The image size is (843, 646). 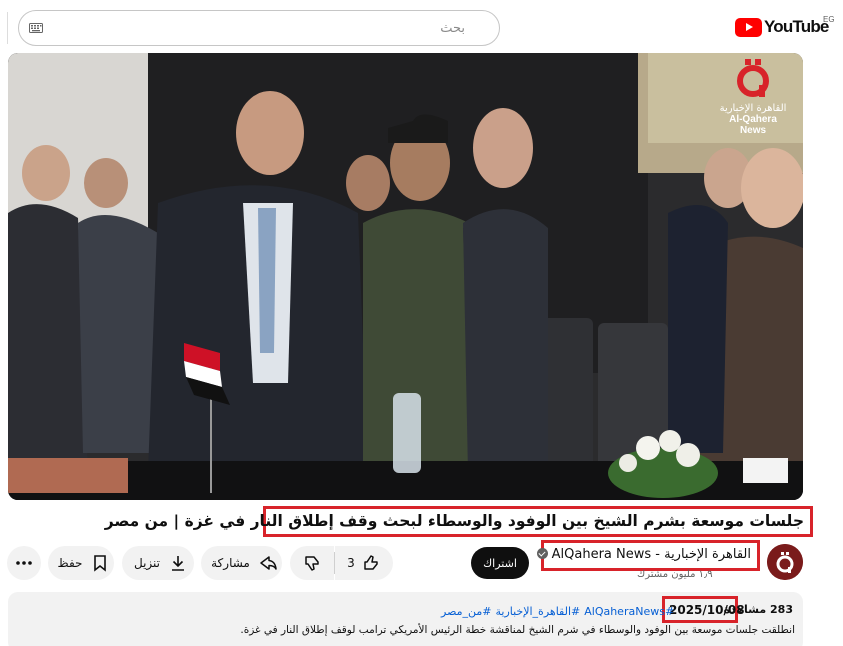 What do you see at coordinates (371, 562) in the screenshot?
I see `thumbs-up-icon` at bounding box center [371, 562].